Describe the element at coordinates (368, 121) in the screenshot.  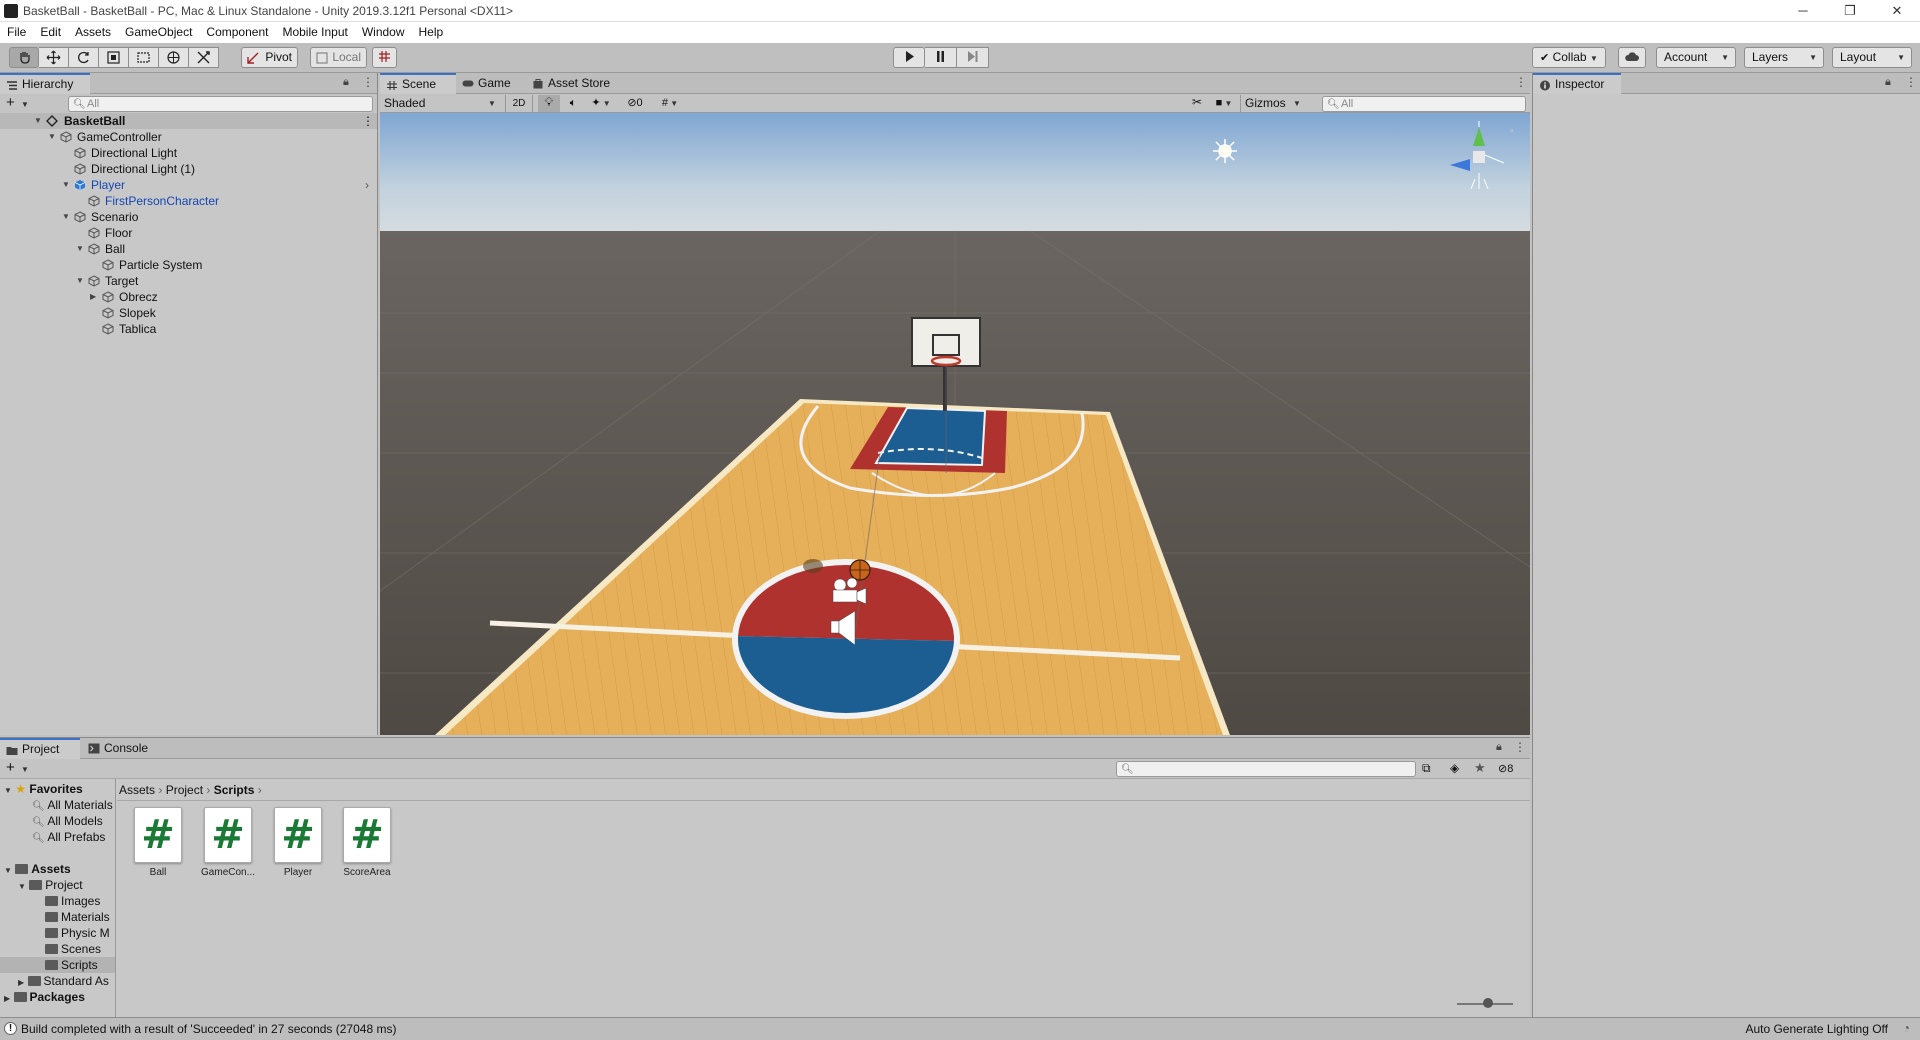
I see `scene-menu-icon: ⋮` at that location.